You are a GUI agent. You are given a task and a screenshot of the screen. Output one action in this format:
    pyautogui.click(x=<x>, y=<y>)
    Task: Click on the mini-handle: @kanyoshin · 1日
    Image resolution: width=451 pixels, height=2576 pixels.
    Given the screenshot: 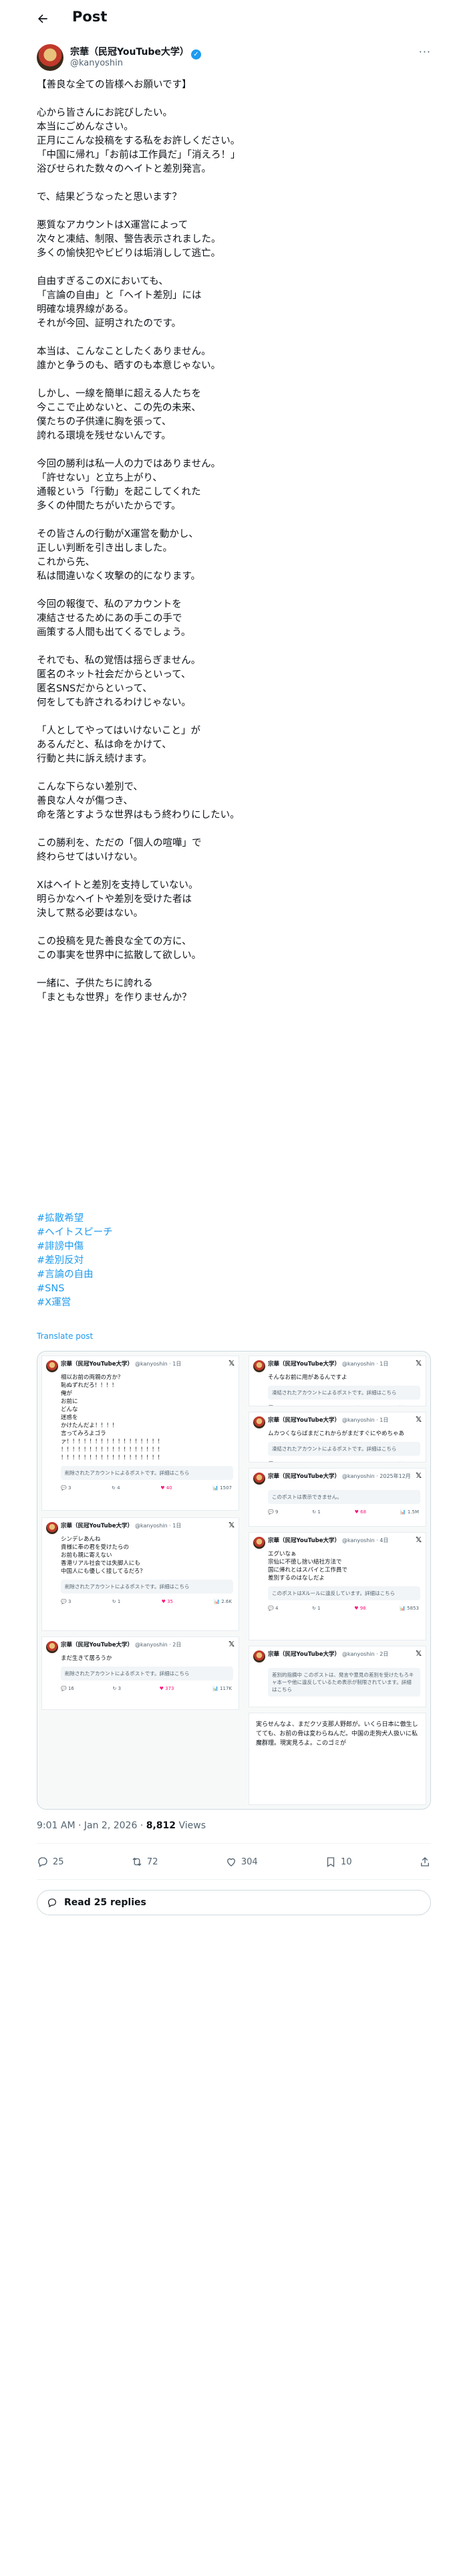 What is the action you would take?
    pyautogui.click(x=158, y=1364)
    